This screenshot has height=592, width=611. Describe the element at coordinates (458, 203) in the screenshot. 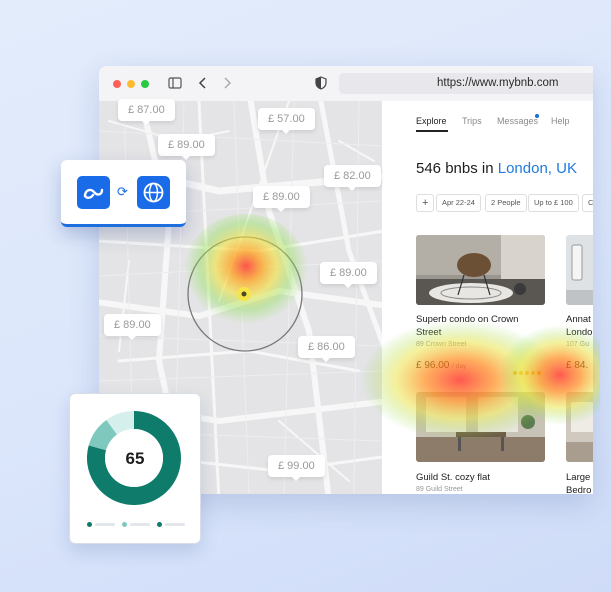

I see `filter-chip-dates: Apr 22-24` at that location.